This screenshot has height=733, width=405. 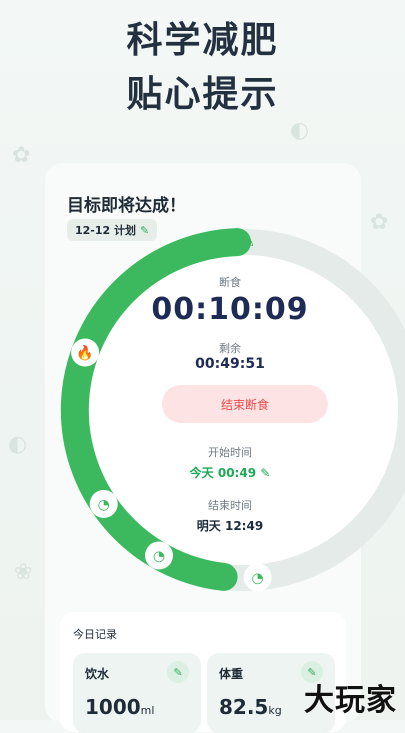 What do you see at coordinates (137, 693) in the screenshot?
I see `water-record: 饮水 ✎ 1000ml` at bounding box center [137, 693].